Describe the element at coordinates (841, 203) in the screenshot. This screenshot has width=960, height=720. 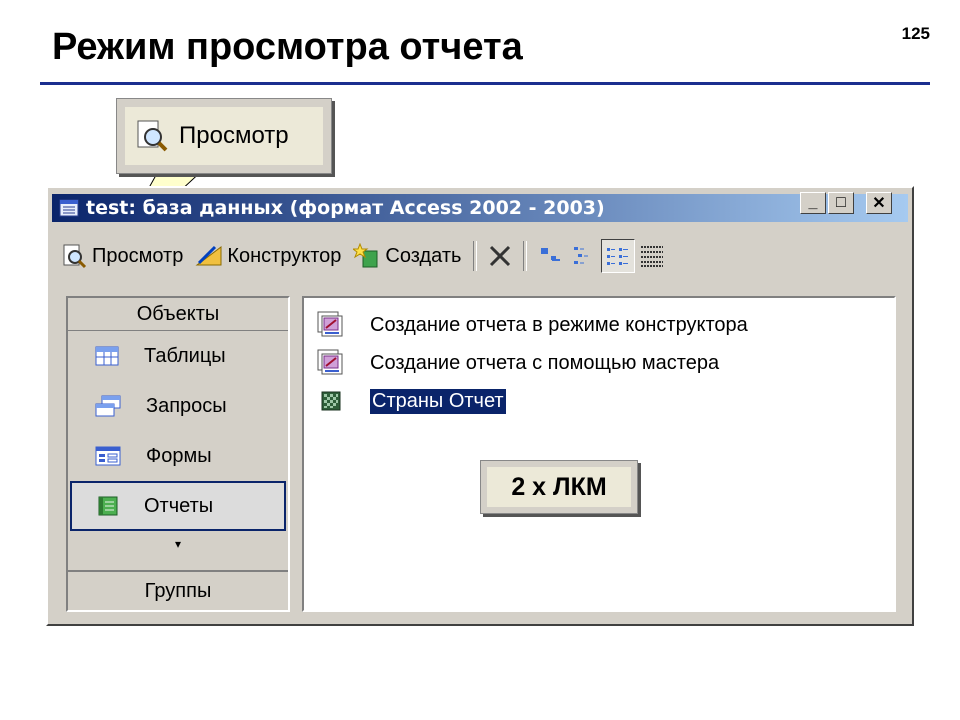
I see `maximize-button: □` at that location.